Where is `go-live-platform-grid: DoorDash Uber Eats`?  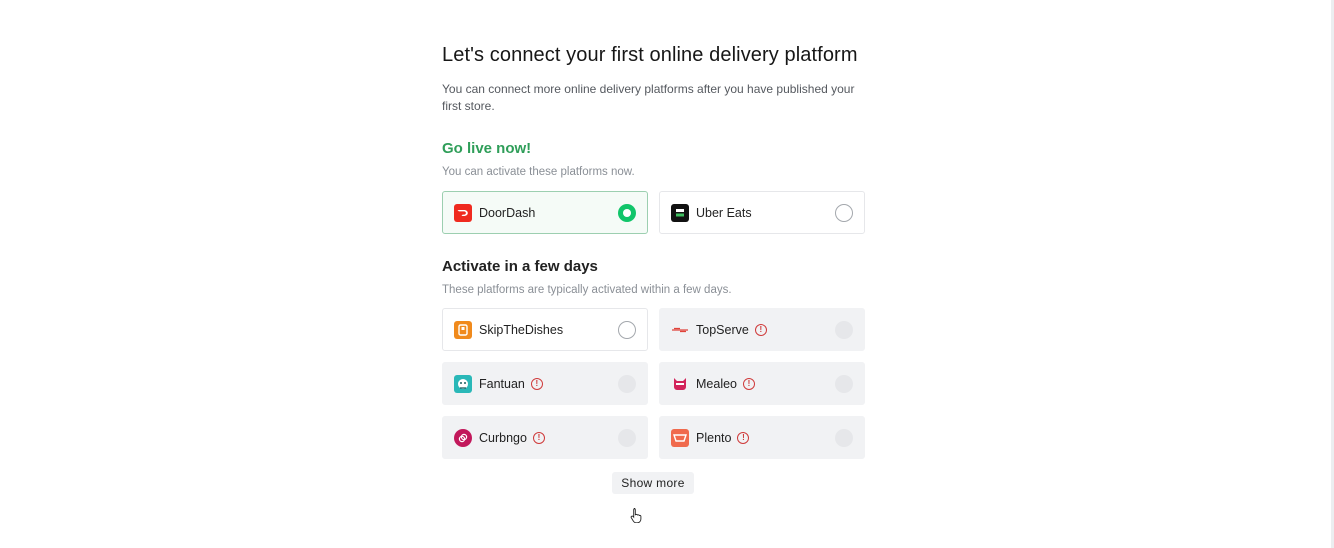
go-live-platform-grid: DoorDash Uber Eats is located at coordinates (653, 212).